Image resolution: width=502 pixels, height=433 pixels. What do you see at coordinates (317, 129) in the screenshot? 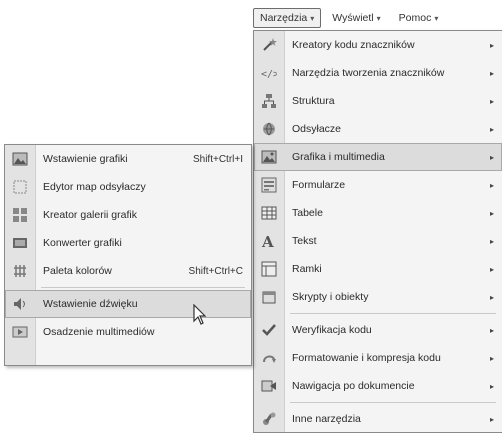
I see `menu-item-label: Odsyłacze` at bounding box center [317, 129].